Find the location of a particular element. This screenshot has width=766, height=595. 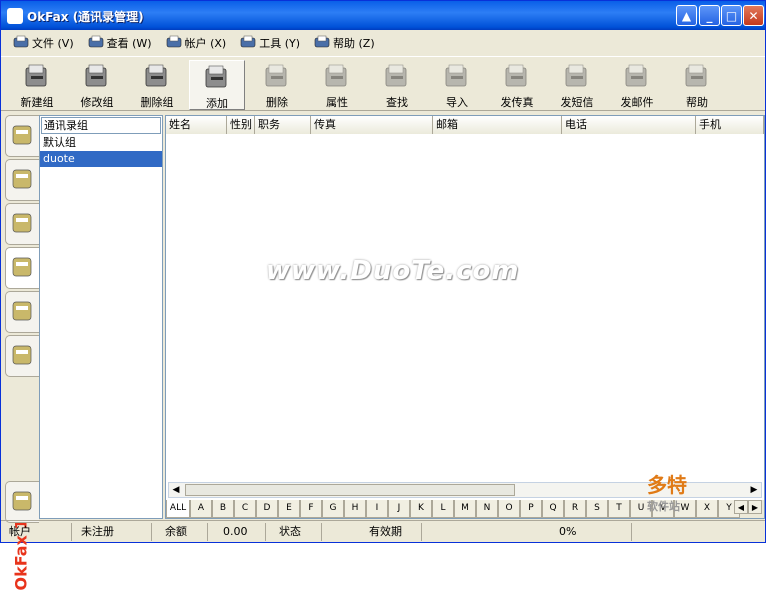

alpha-filter-t: T is located at coordinates (619, 509).